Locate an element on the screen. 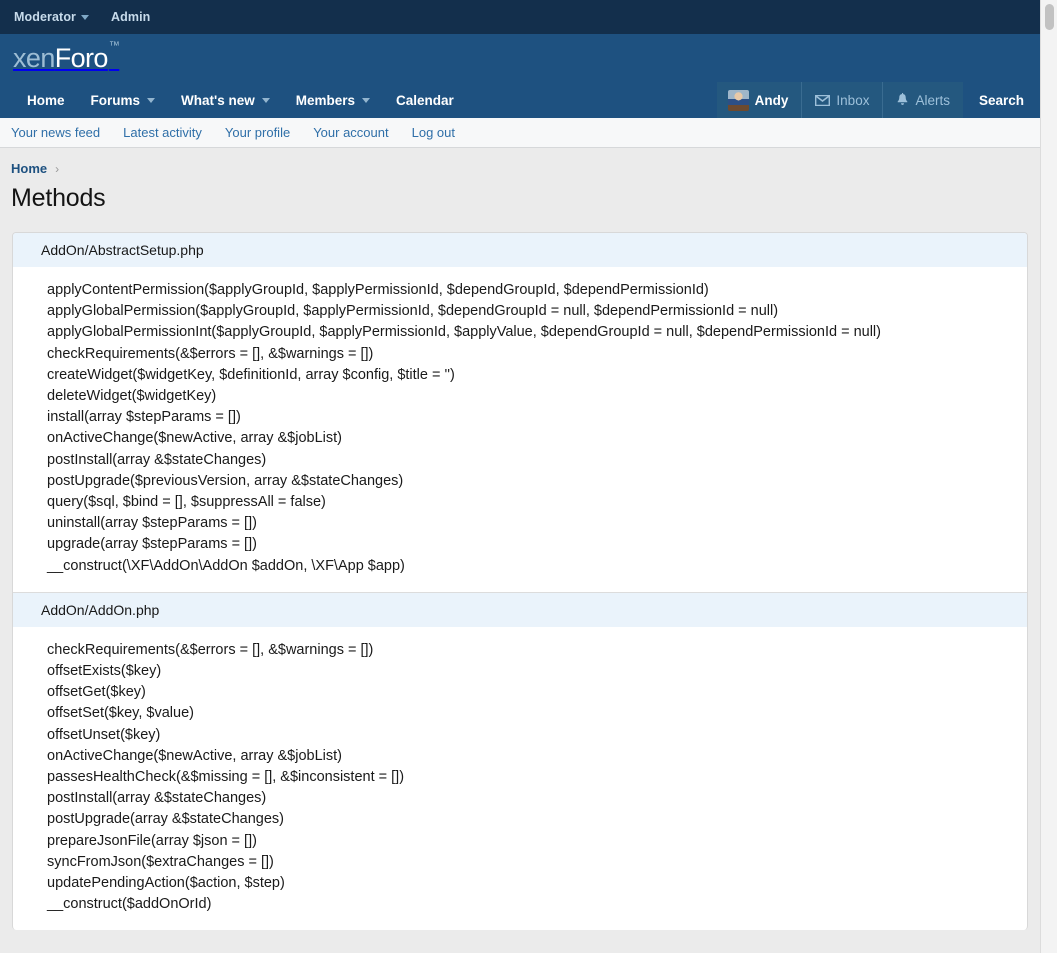 This screenshot has width=1057, height=953. scrollbar-thumb is located at coordinates (1049, 17).